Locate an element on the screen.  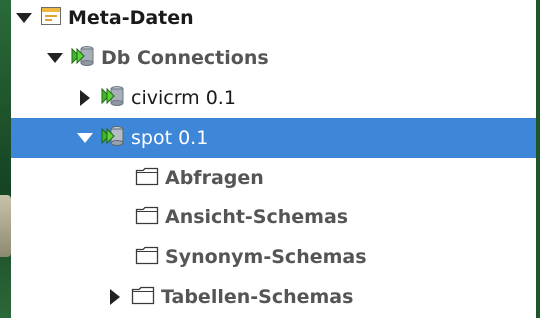
desktop-background-right is located at coordinates (538, 159).